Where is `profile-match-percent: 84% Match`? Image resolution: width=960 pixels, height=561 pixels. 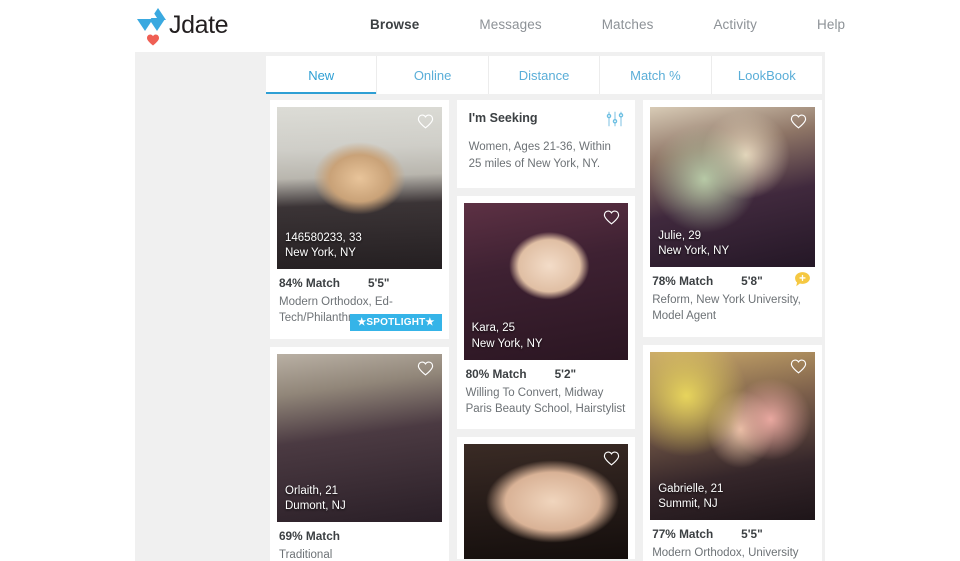
profile-match-percent: 84% Match is located at coordinates (309, 283).